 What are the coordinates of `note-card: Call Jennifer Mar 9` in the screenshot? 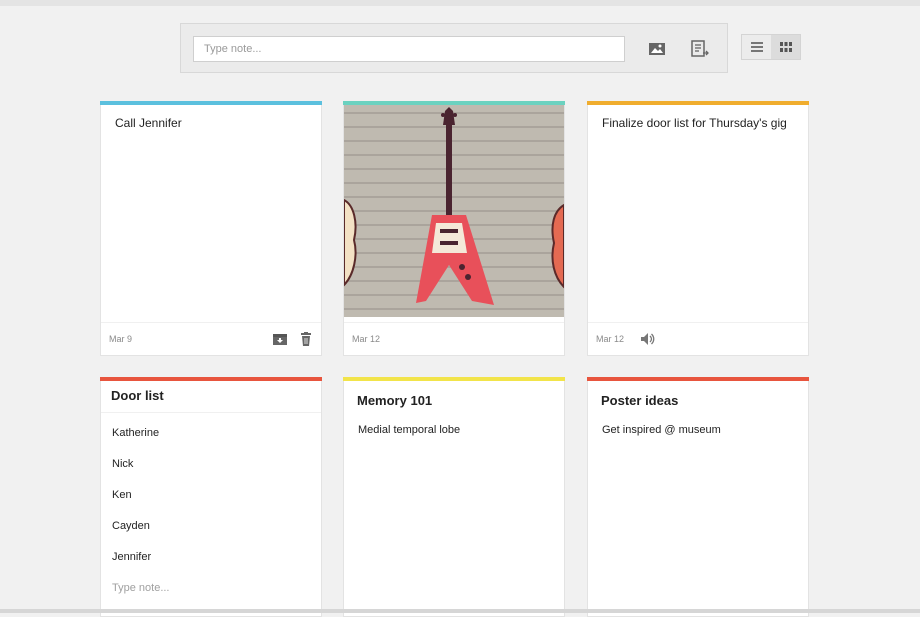 It's located at (211, 228).